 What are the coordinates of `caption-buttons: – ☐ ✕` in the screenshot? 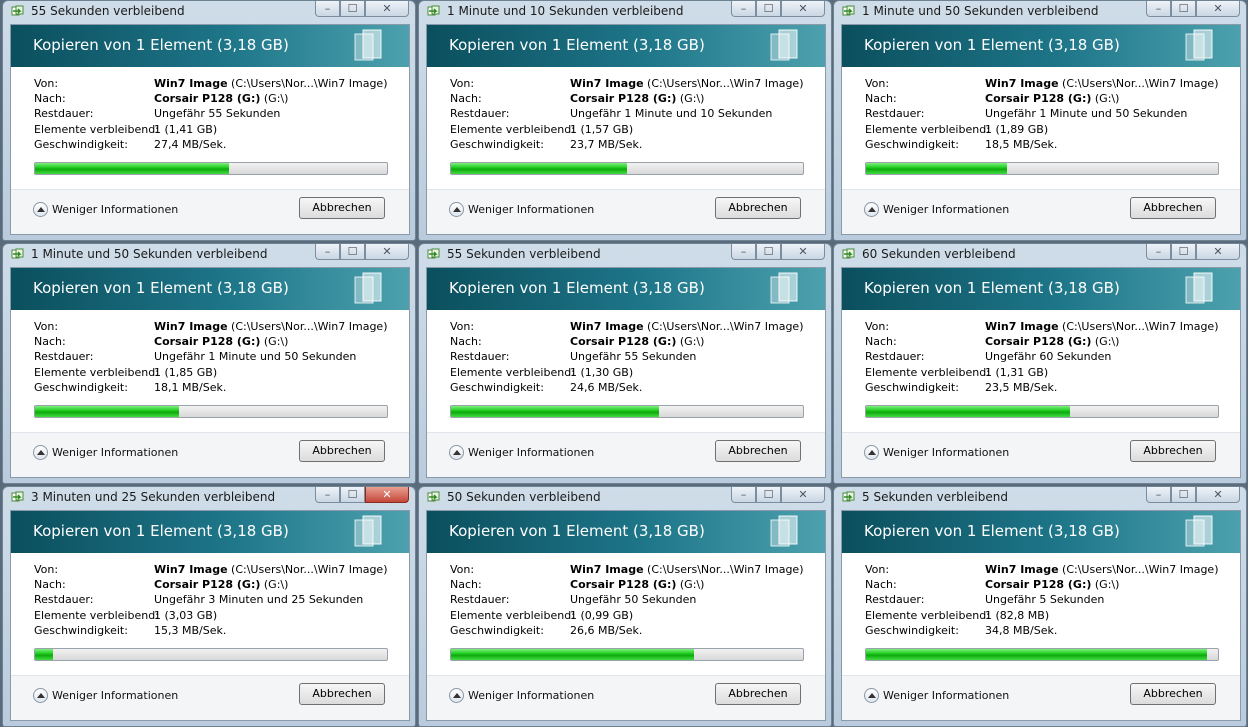 It's located at (1193, 495).